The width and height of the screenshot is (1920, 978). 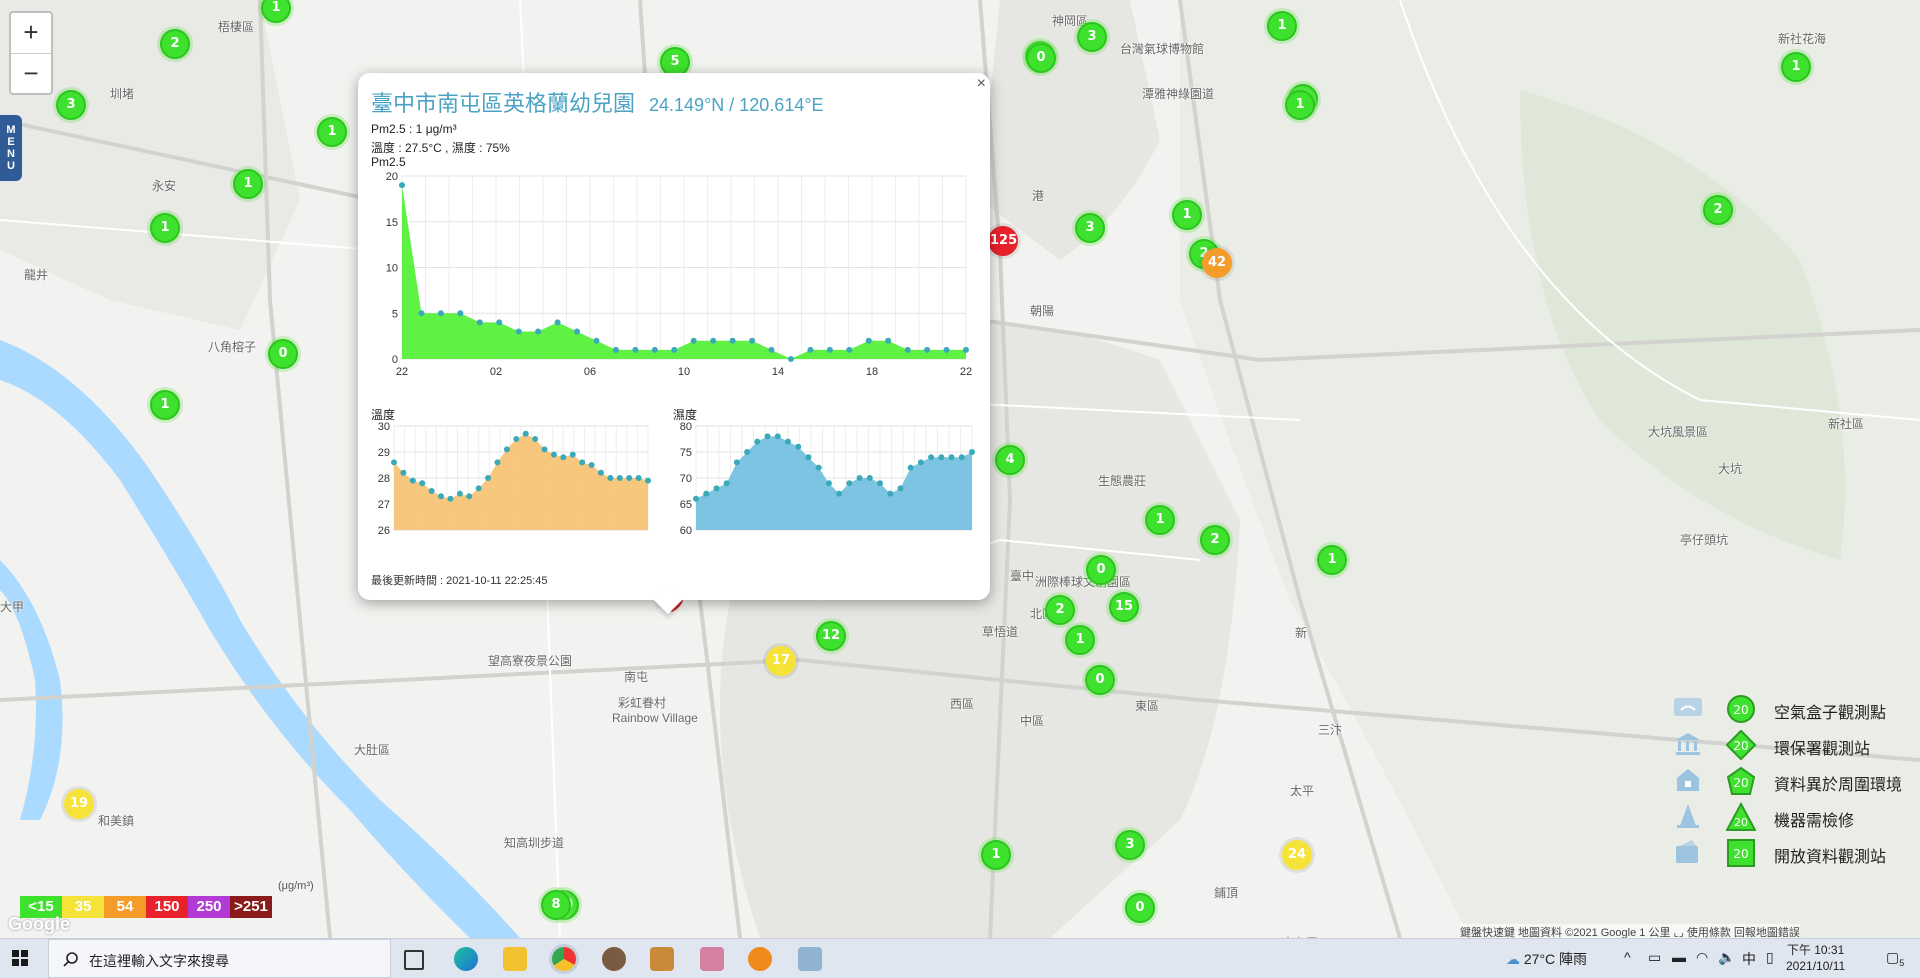 What do you see at coordinates (31, 74) in the screenshot?
I see `zoom-out-button: −` at bounding box center [31, 74].